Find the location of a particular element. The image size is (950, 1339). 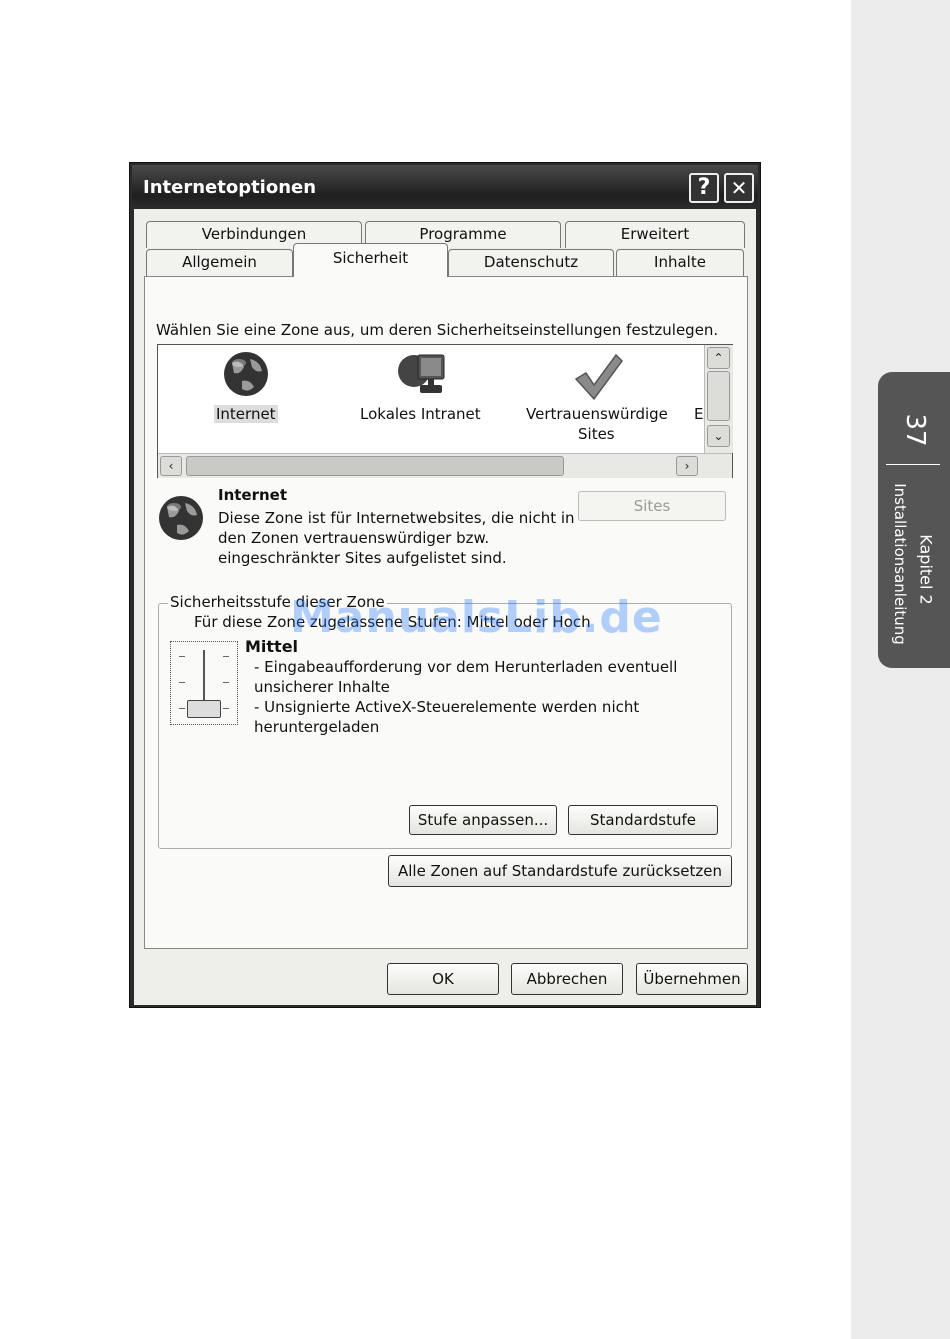

help-button: ? is located at coordinates (704, 188).